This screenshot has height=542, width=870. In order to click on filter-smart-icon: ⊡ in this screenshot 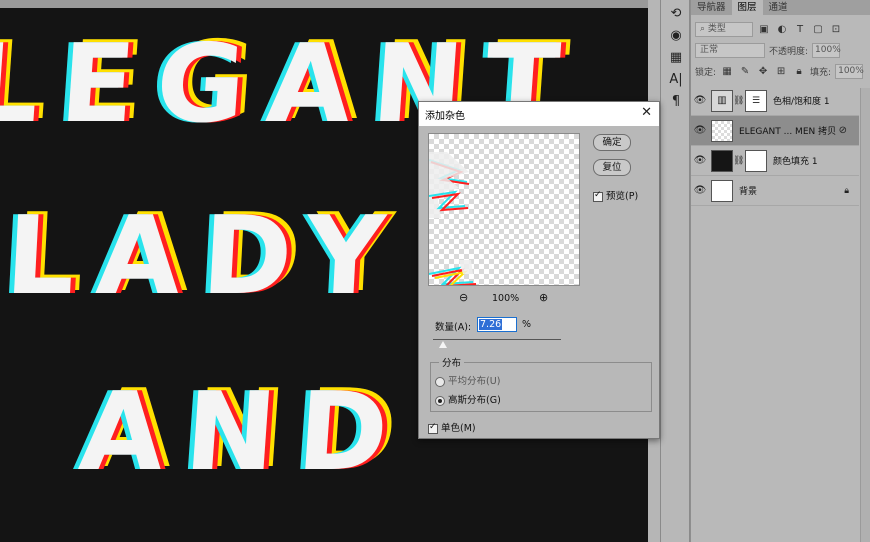, I will do `click(836, 30)`.